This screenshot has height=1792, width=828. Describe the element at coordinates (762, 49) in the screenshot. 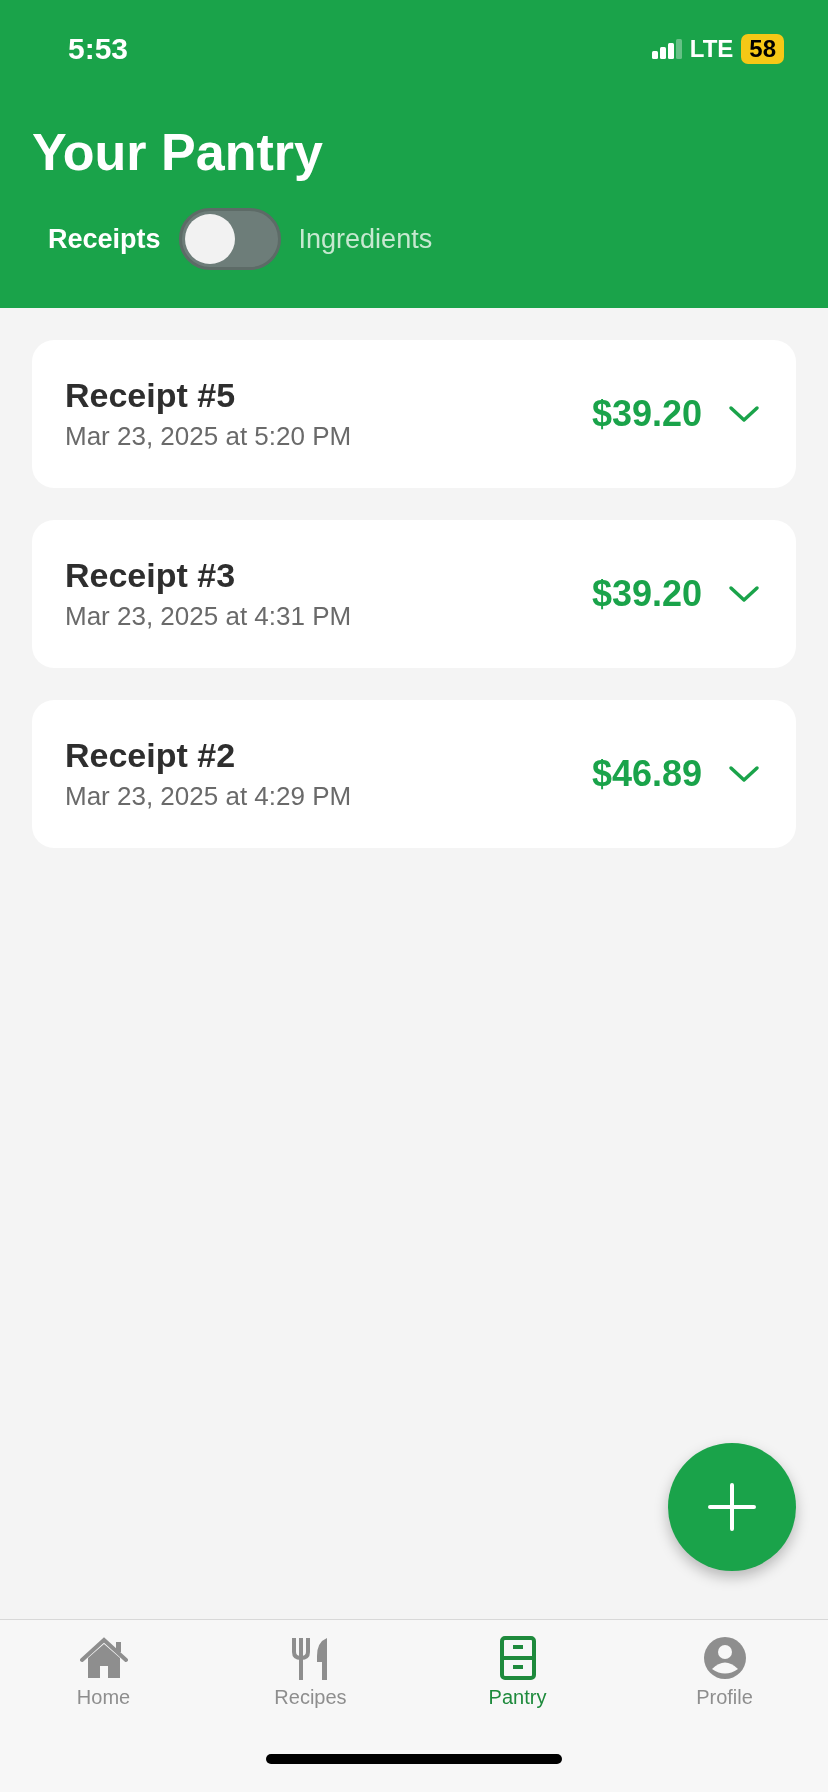

I see `battery-indicator: 58` at that location.